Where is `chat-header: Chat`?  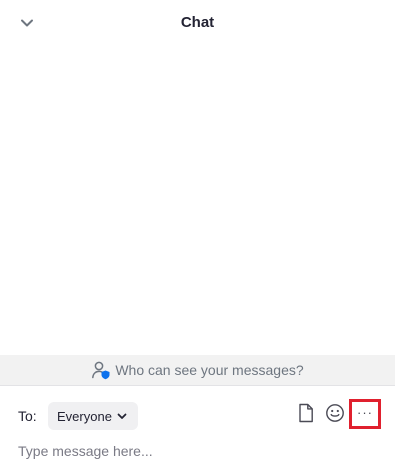
chat-header: Chat is located at coordinates (197, 23).